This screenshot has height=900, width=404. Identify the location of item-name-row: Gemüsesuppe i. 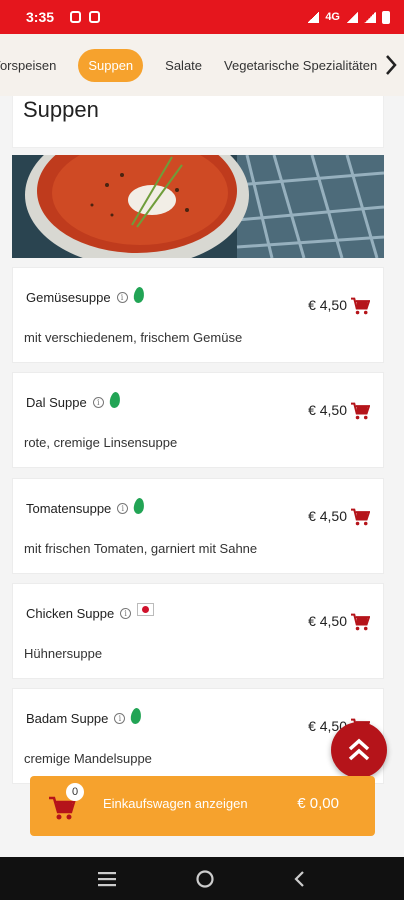
(85, 295).